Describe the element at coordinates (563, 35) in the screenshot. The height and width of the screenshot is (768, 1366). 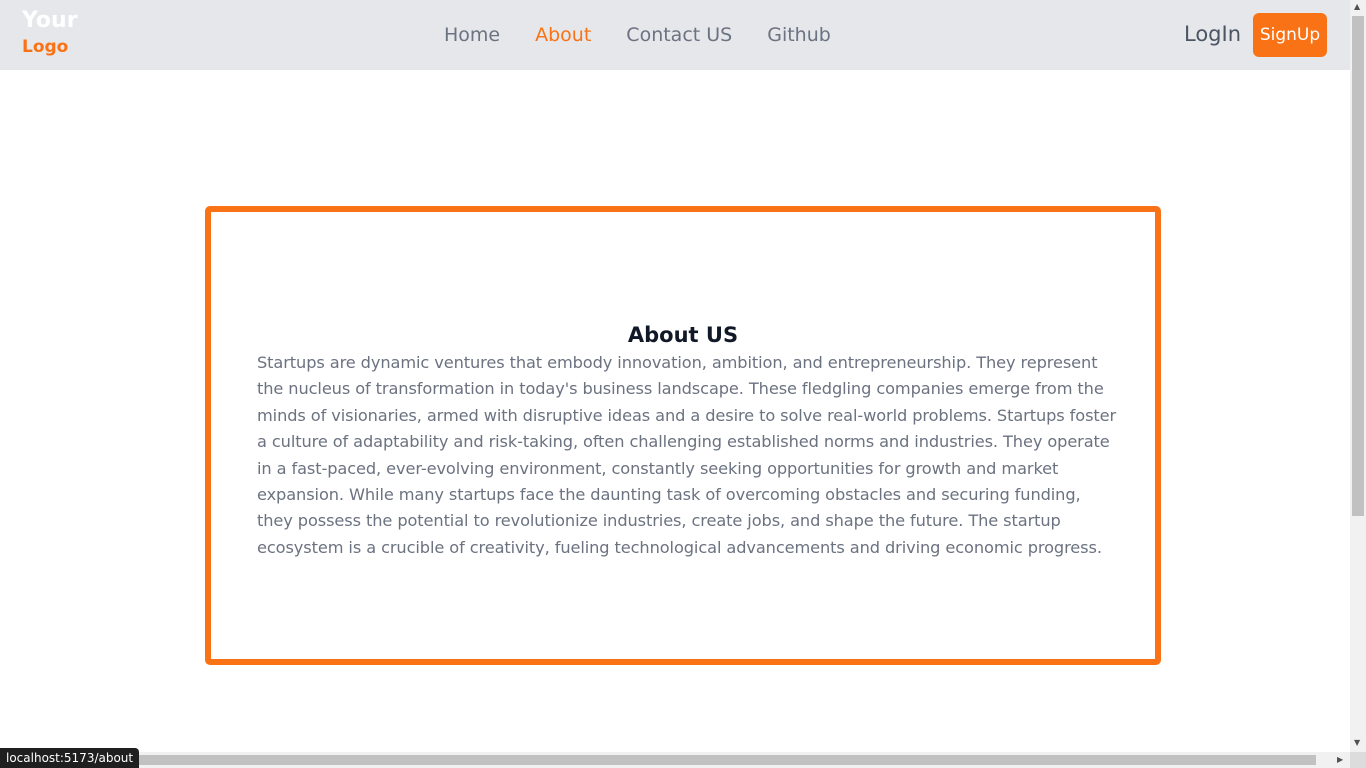
I see `nav-link-about: About` at that location.